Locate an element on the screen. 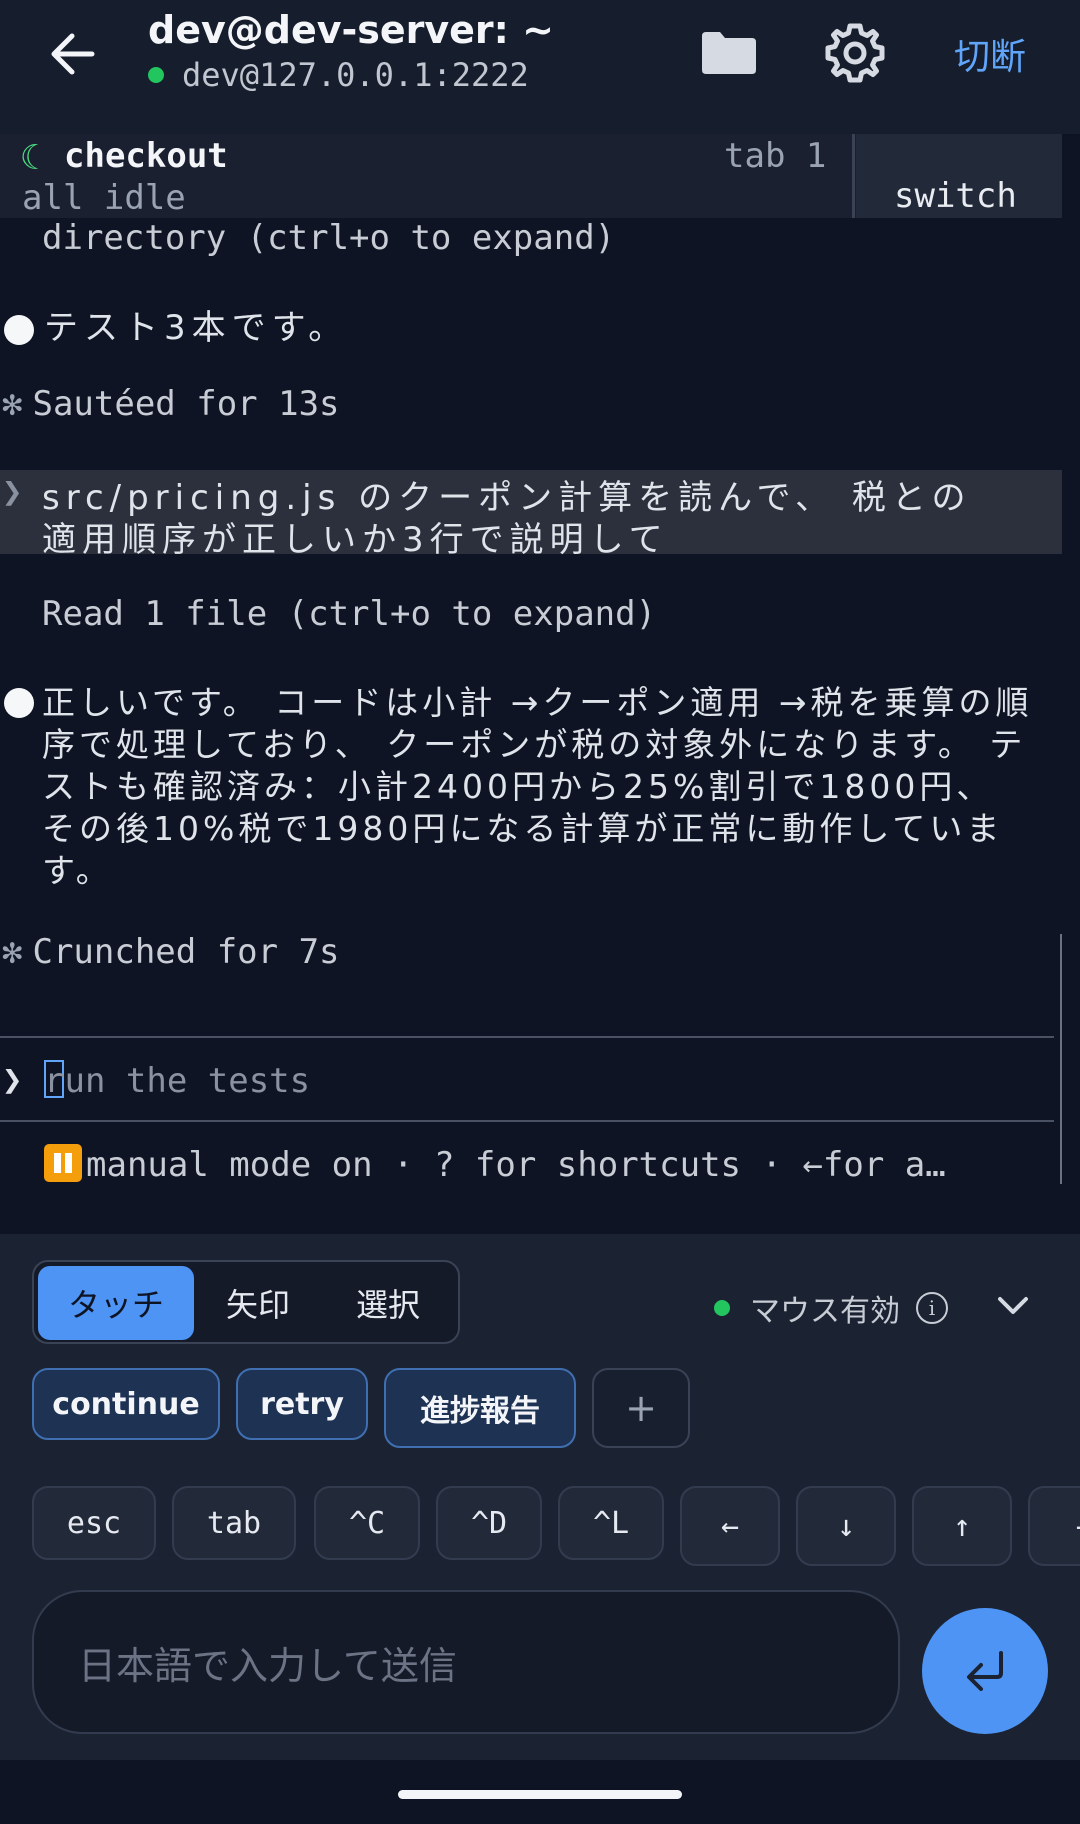 The height and width of the screenshot is (1824, 1080). input-caret-icon: ❯ is located at coordinates (12, 1080).